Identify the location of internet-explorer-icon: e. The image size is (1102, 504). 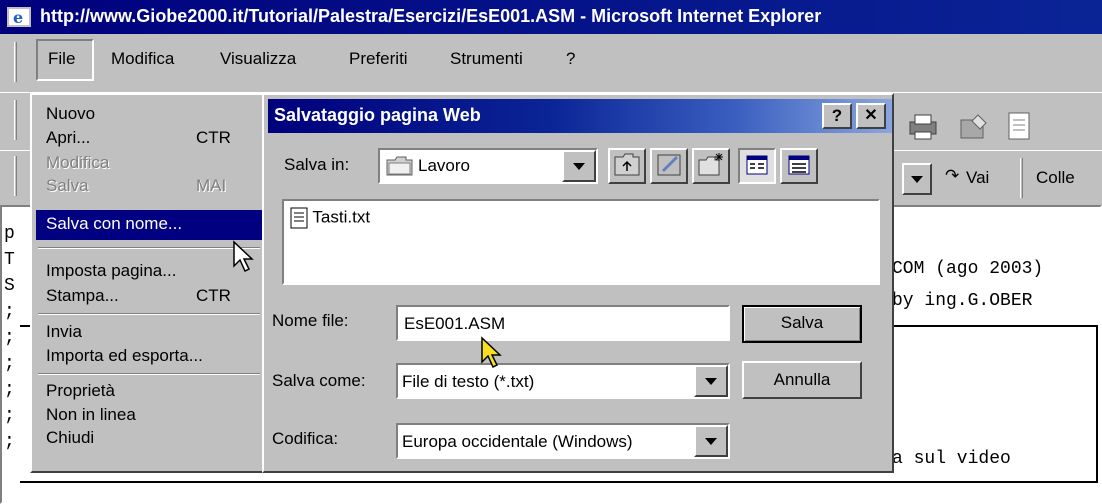
(19, 17).